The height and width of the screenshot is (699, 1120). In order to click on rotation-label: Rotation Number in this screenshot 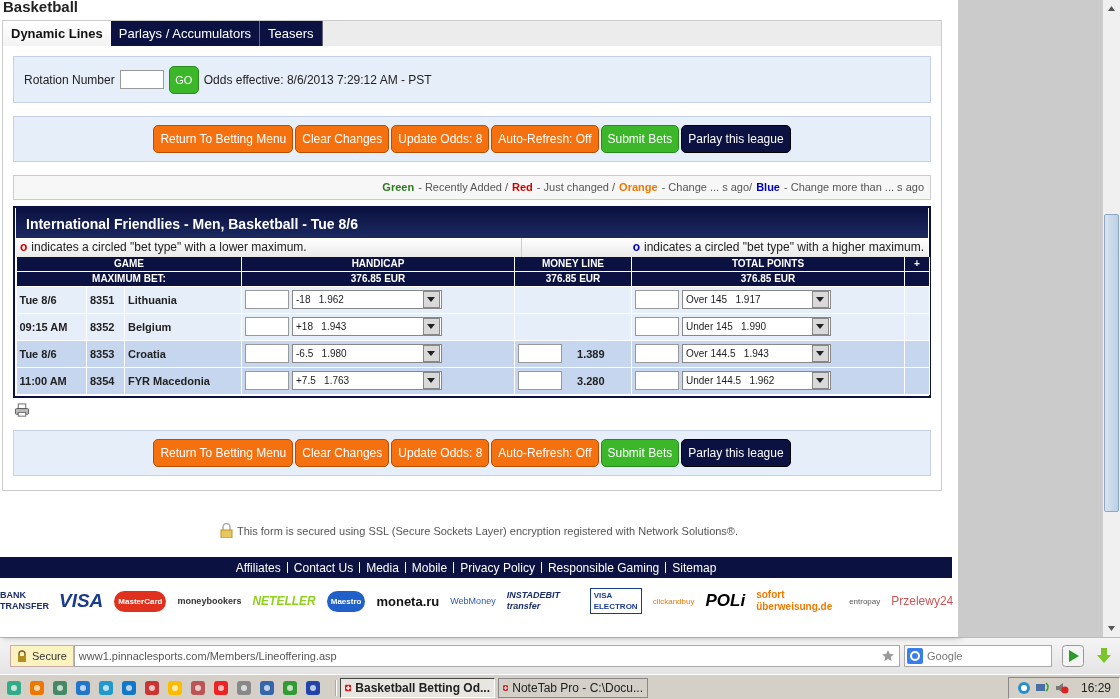, I will do `click(69, 79)`.